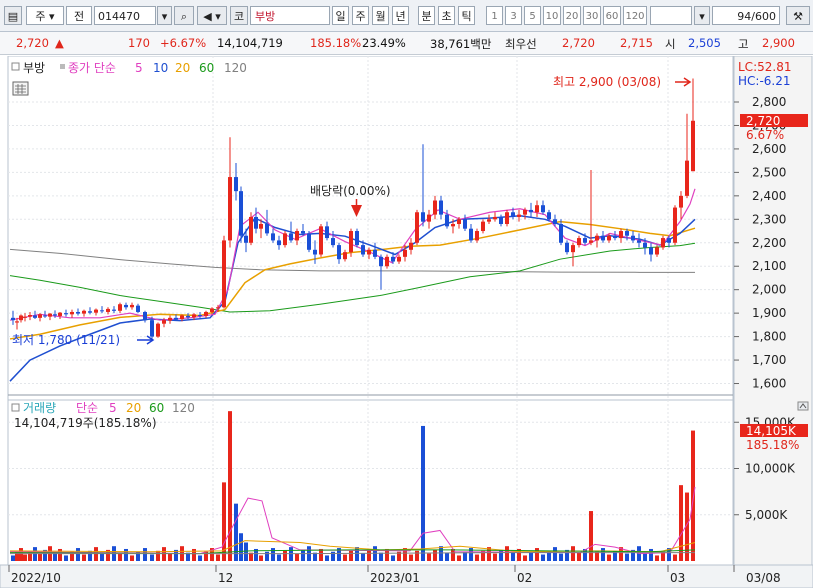 The width and height of the screenshot is (813, 588). I want to click on tab-second: 초, so click(446, 15).